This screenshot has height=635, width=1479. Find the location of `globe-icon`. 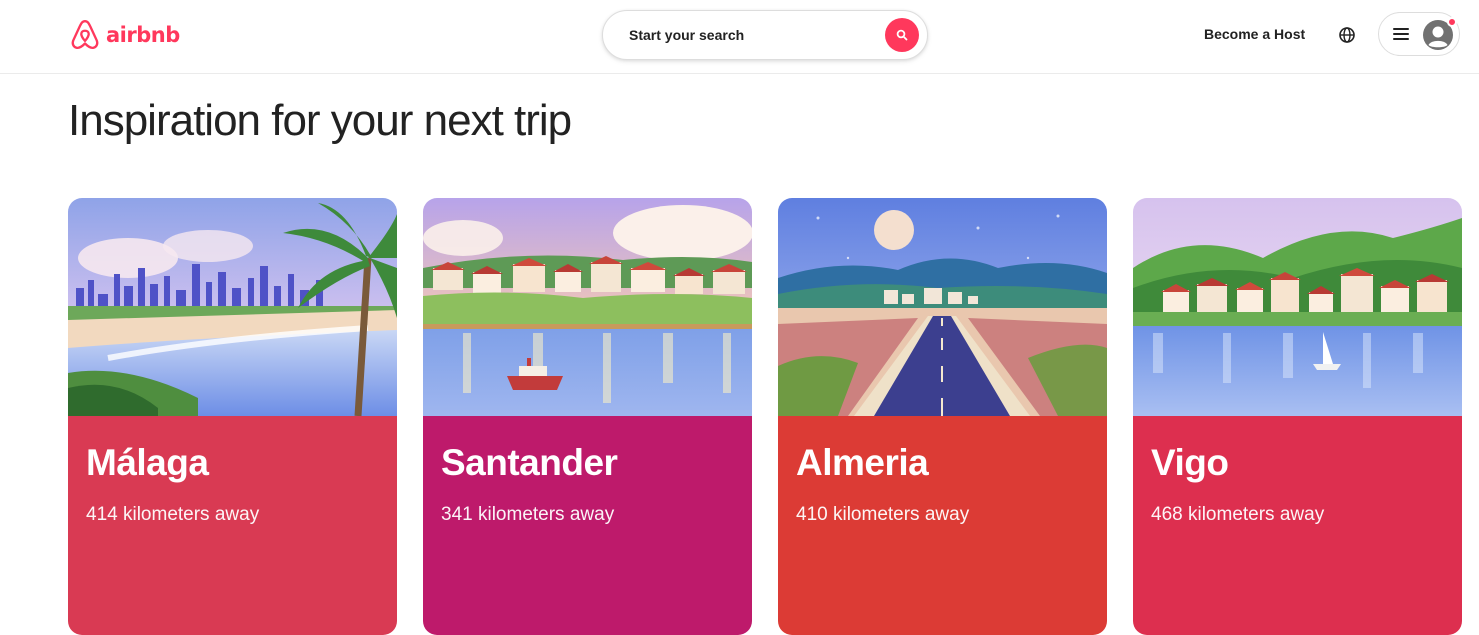

globe-icon is located at coordinates (1347, 35).